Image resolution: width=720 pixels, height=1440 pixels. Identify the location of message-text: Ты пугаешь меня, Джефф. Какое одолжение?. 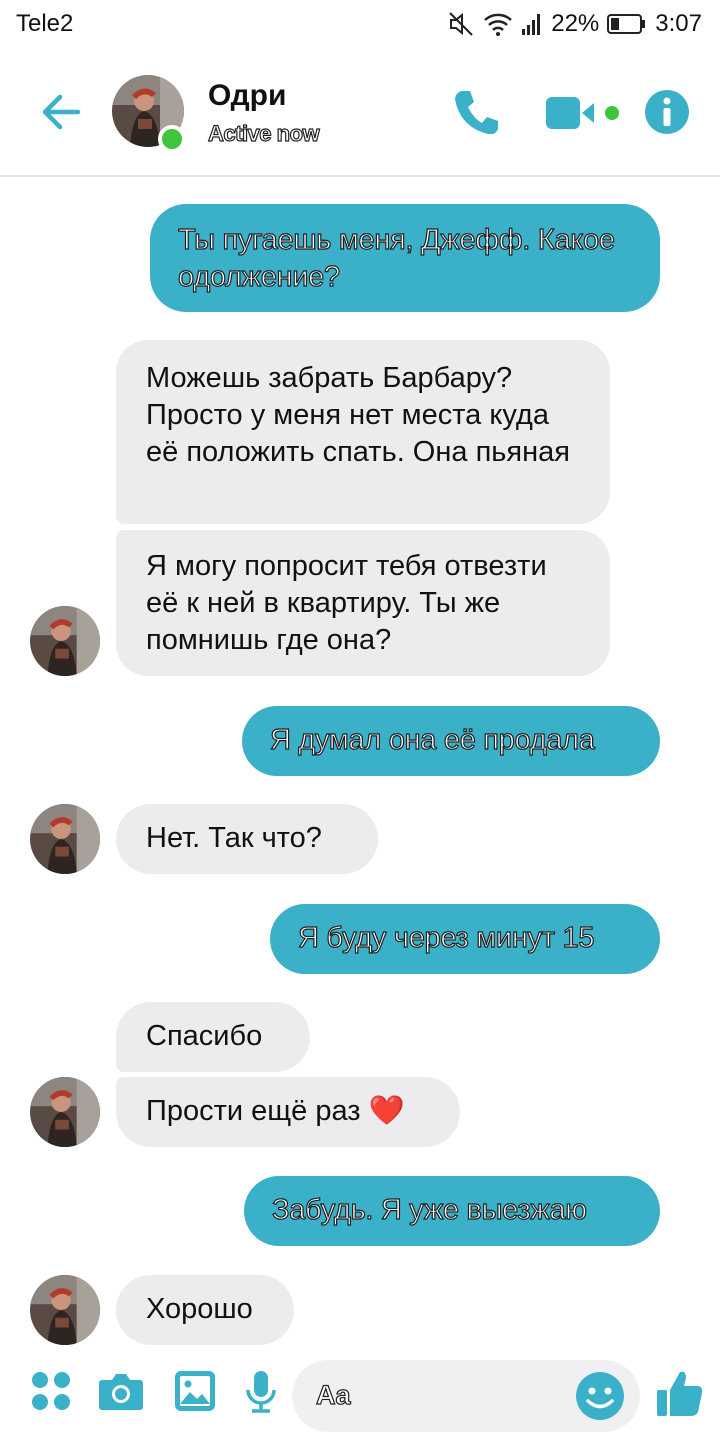
(396, 258).